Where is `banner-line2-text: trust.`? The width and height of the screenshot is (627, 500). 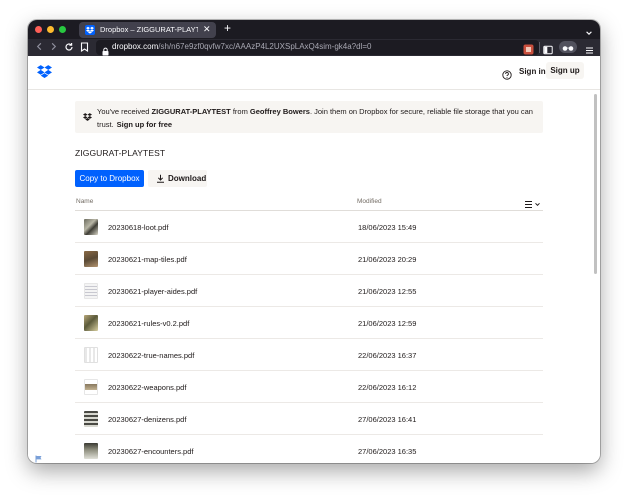 banner-line2-text: trust. is located at coordinates (105, 124).